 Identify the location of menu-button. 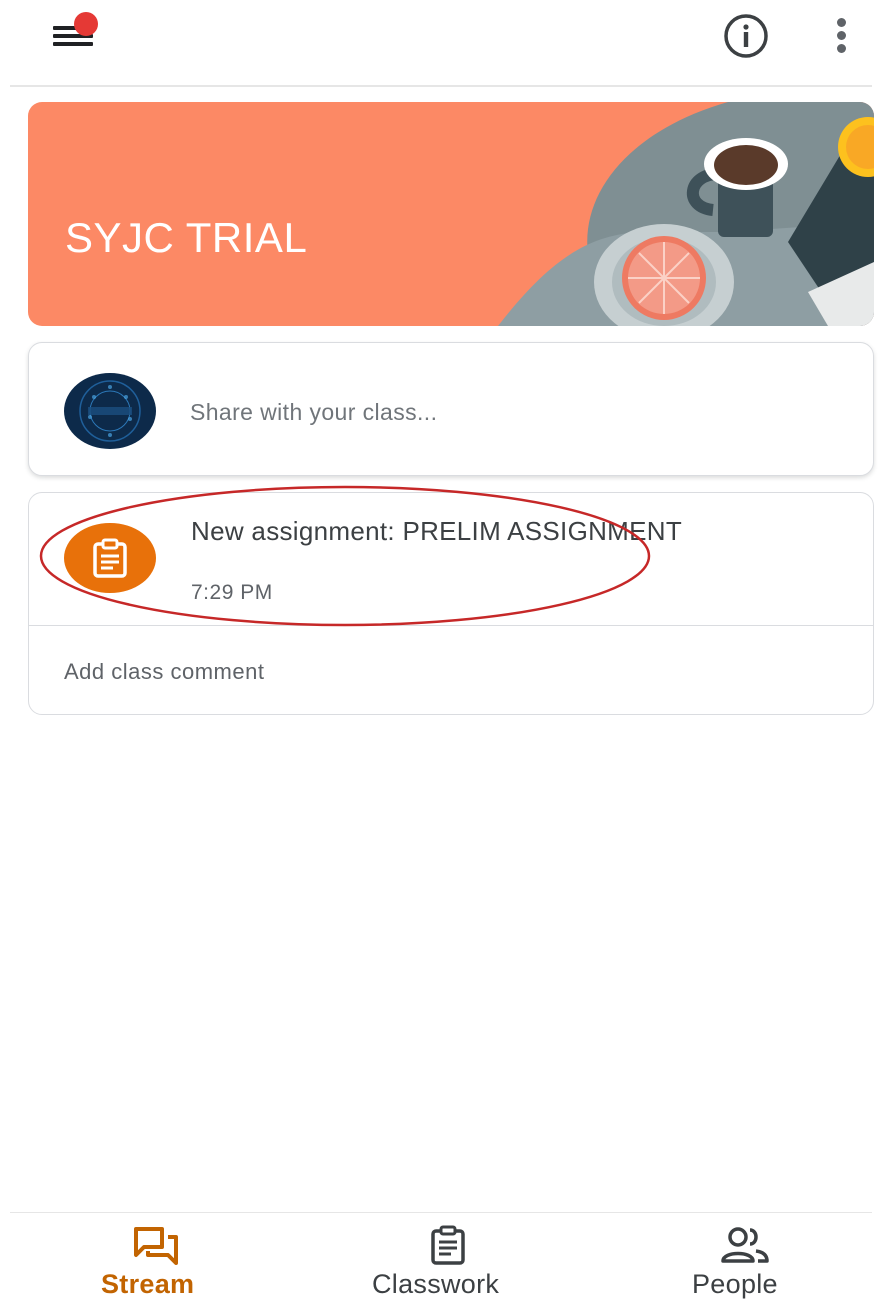
(76, 37).